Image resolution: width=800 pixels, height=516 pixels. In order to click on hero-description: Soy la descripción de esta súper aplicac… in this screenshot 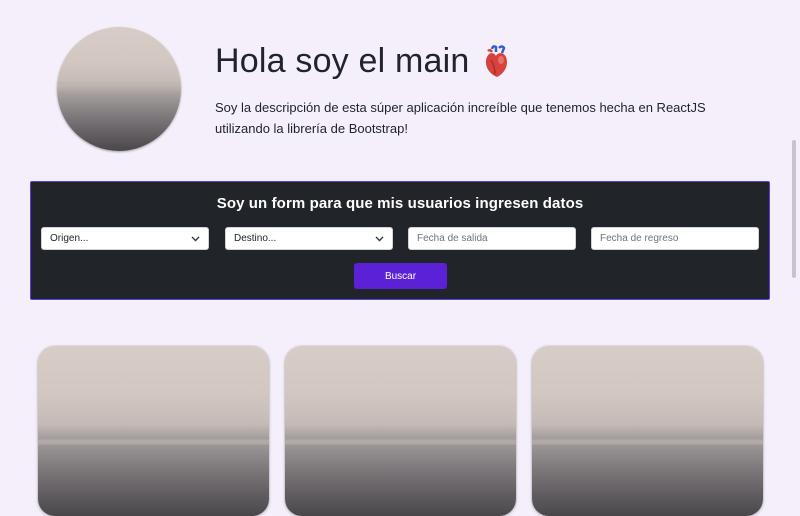, I will do `click(460, 118)`.